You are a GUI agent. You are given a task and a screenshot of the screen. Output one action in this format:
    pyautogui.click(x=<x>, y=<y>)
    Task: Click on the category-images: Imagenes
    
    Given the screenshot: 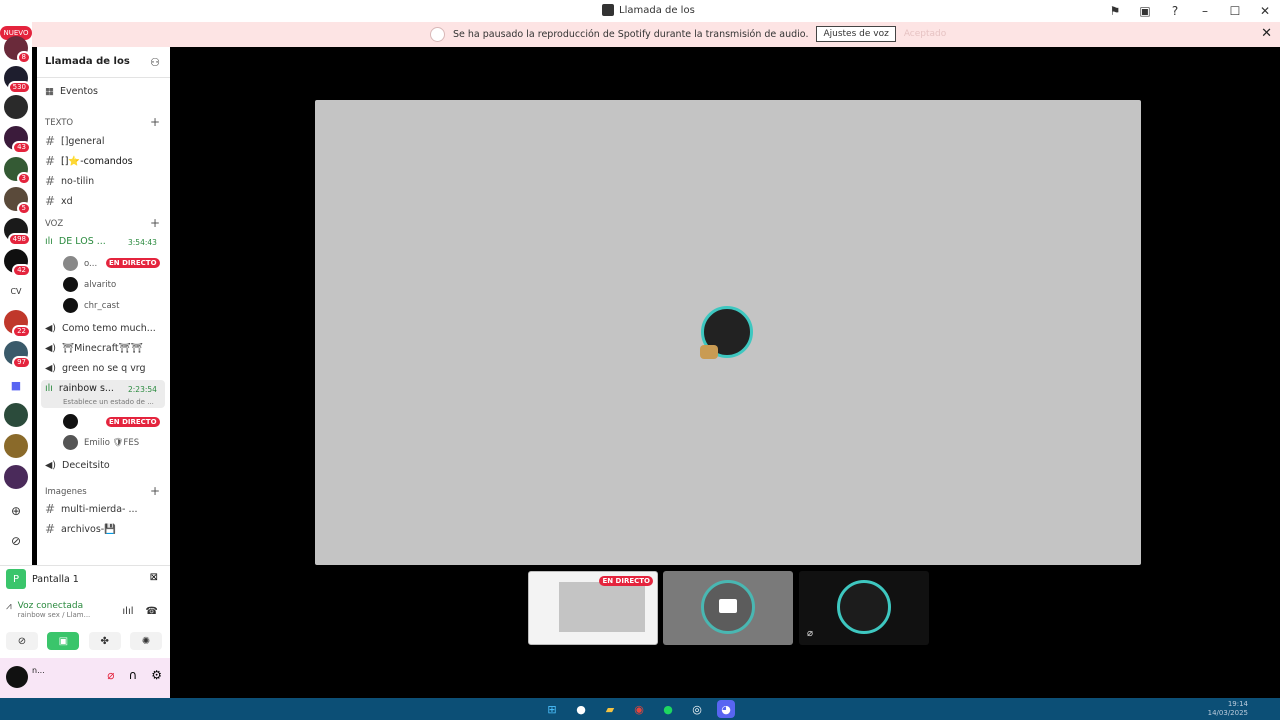 What is the action you would take?
    pyautogui.click(x=66, y=492)
    